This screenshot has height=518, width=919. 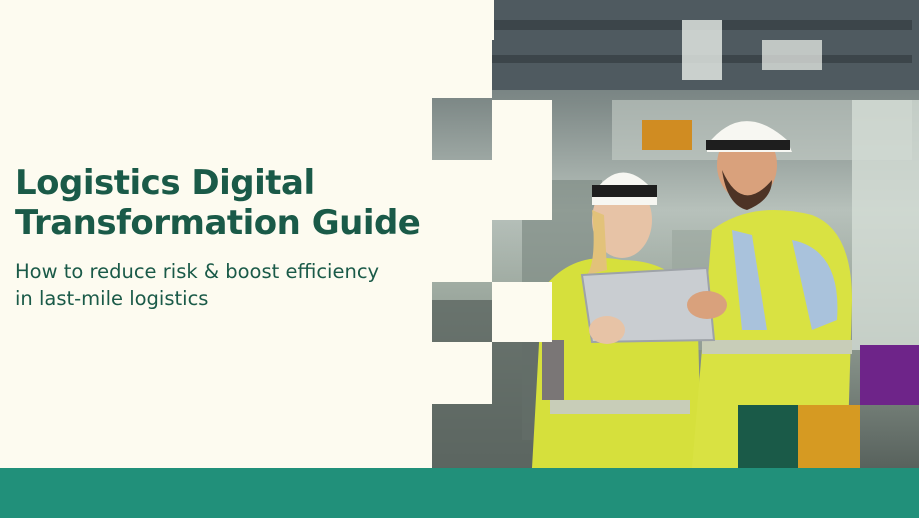 What do you see at coordinates (197, 271) in the screenshot?
I see `subtitle-line-1: How to reduce risk & boost efficiency` at bounding box center [197, 271].